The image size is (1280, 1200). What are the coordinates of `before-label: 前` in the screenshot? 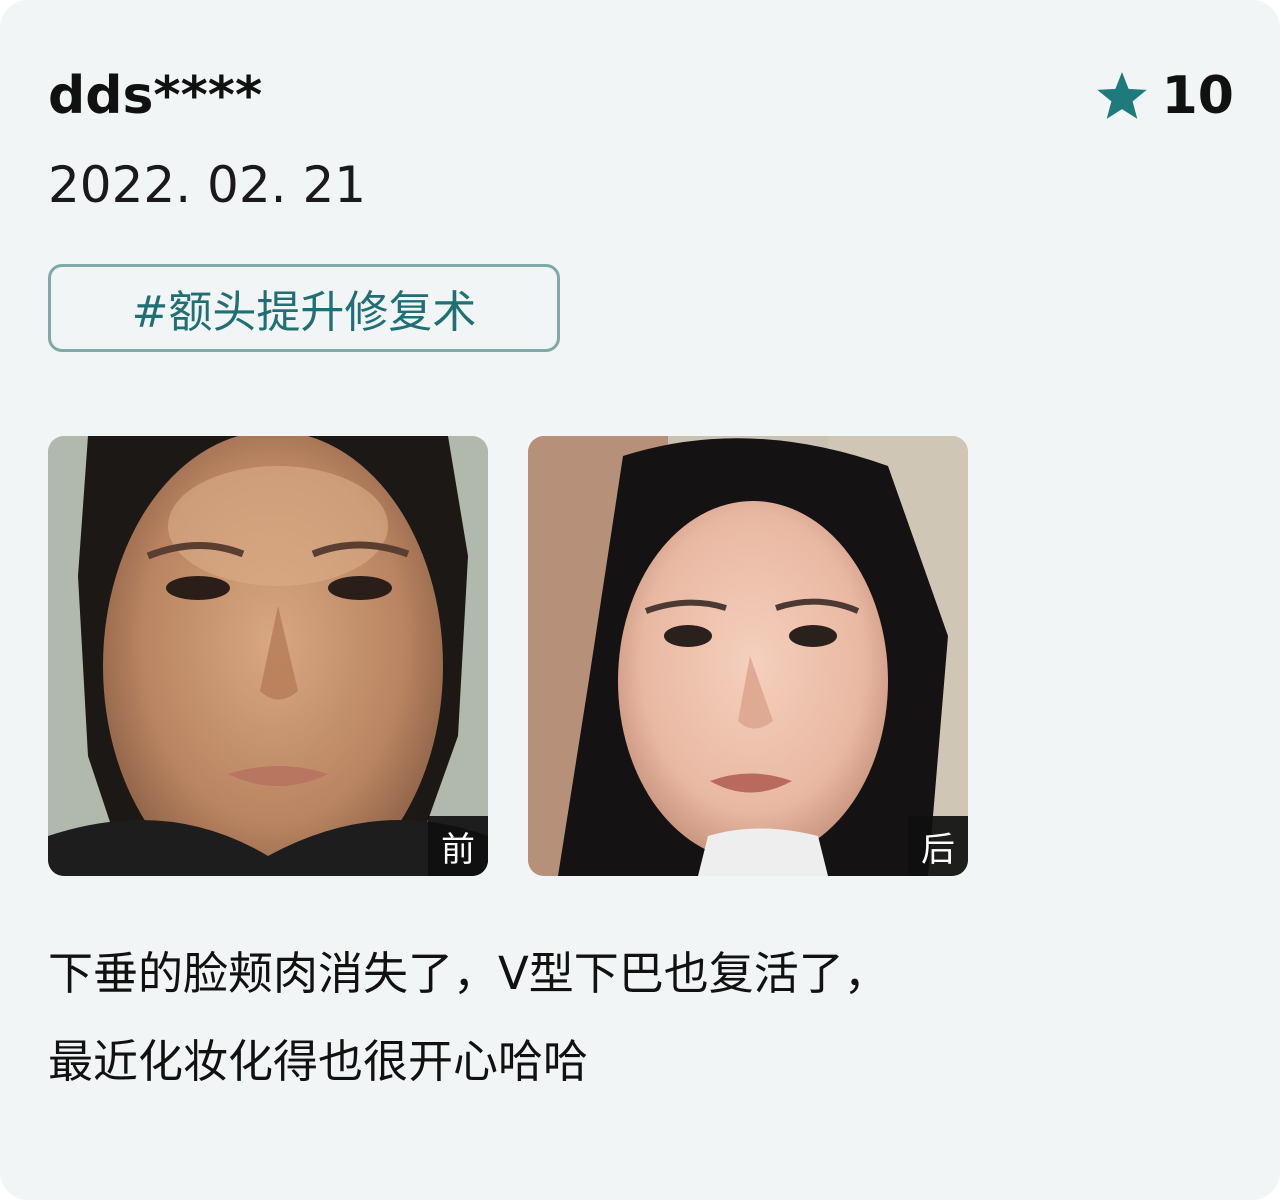 It's located at (458, 846).